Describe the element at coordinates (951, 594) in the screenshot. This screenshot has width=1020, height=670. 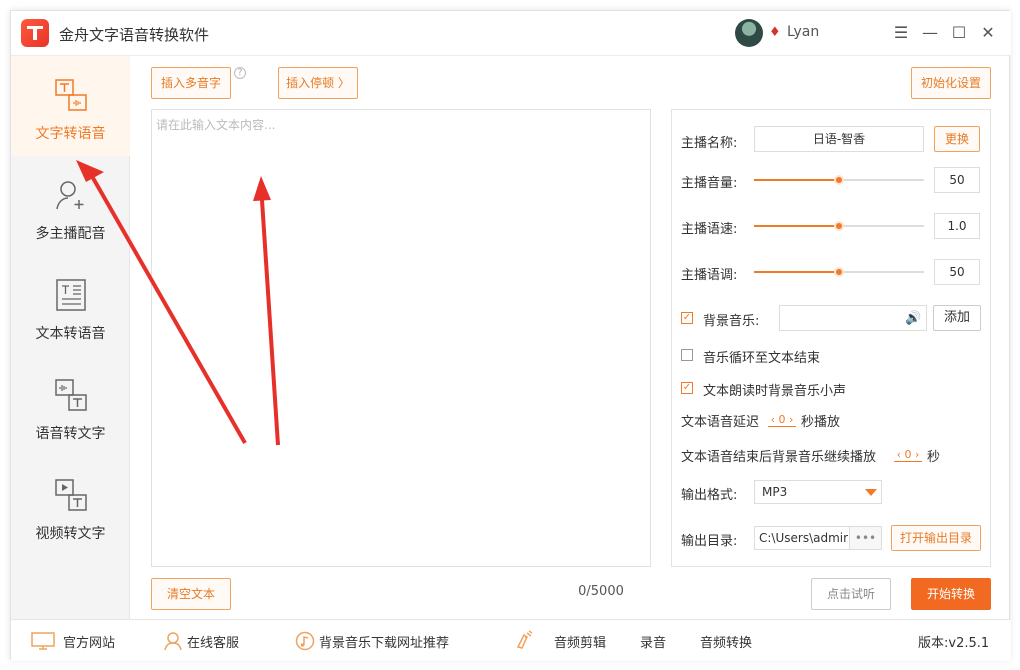
I see `start-convert-button: 开始转换` at that location.